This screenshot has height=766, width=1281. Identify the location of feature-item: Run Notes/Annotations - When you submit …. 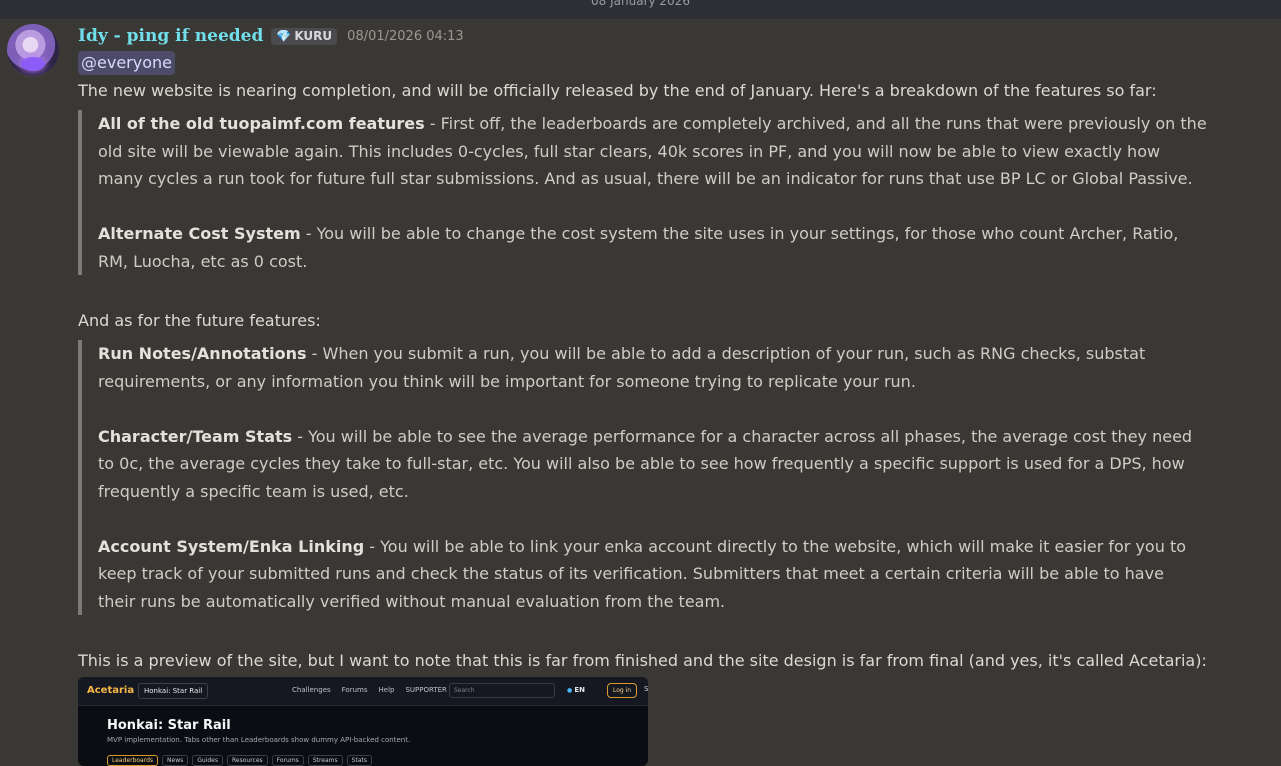
(680, 367).